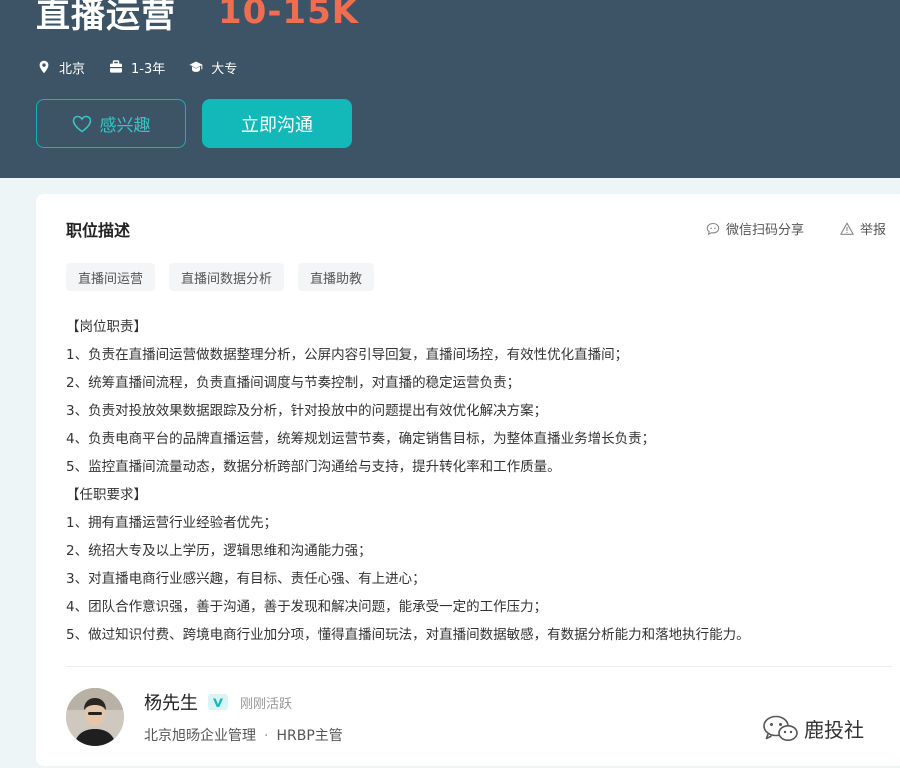 Image resolution: width=900 pixels, height=768 pixels. I want to click on city-text: 北京, so click(72, 69).